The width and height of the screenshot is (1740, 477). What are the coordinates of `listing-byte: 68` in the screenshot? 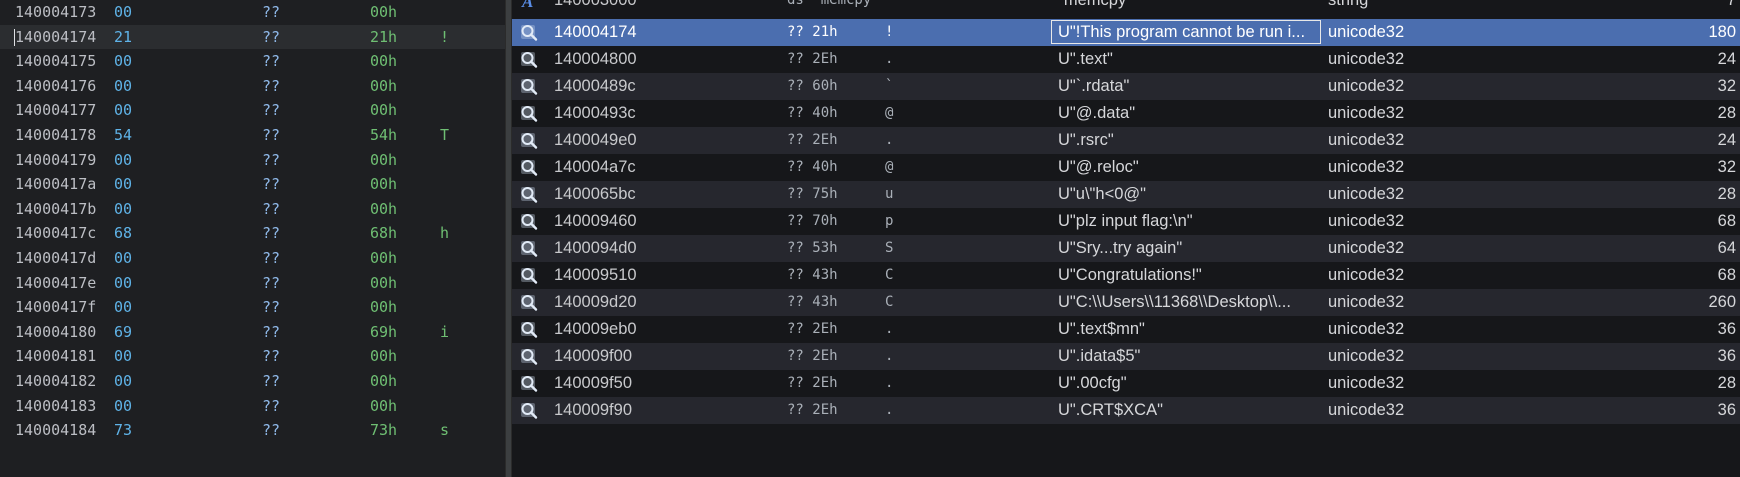 It's located at (123, 233).